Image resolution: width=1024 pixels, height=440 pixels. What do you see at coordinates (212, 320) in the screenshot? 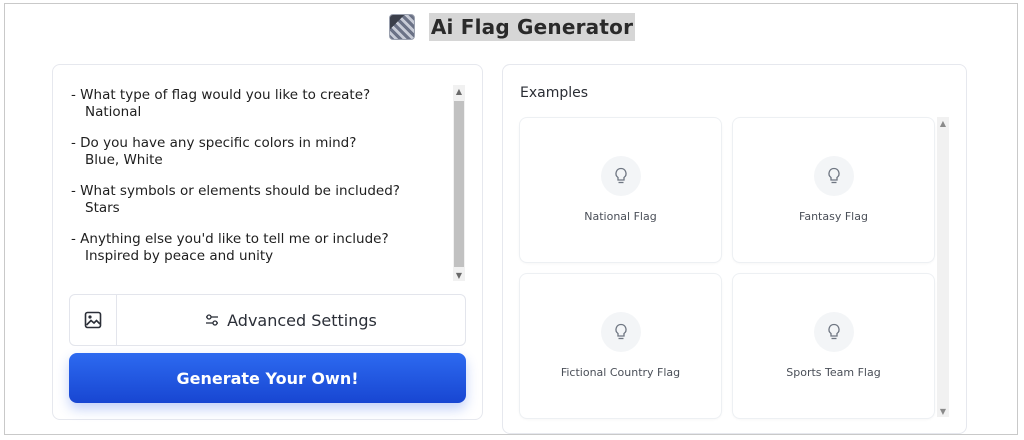
I see `sliders-icon` at bounding box center [212, 320].